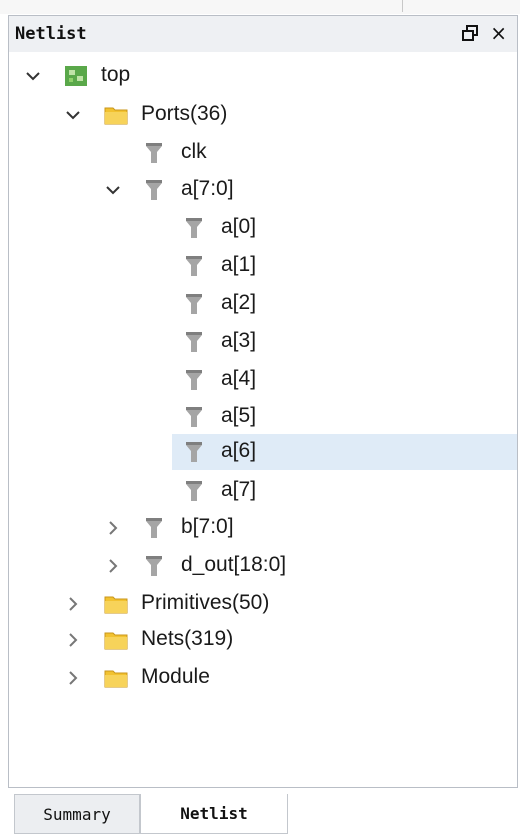  Describe the element at coordinates (239, 340) in the screenshot. I see `tree-label-a-bit: a[3]` at that location.